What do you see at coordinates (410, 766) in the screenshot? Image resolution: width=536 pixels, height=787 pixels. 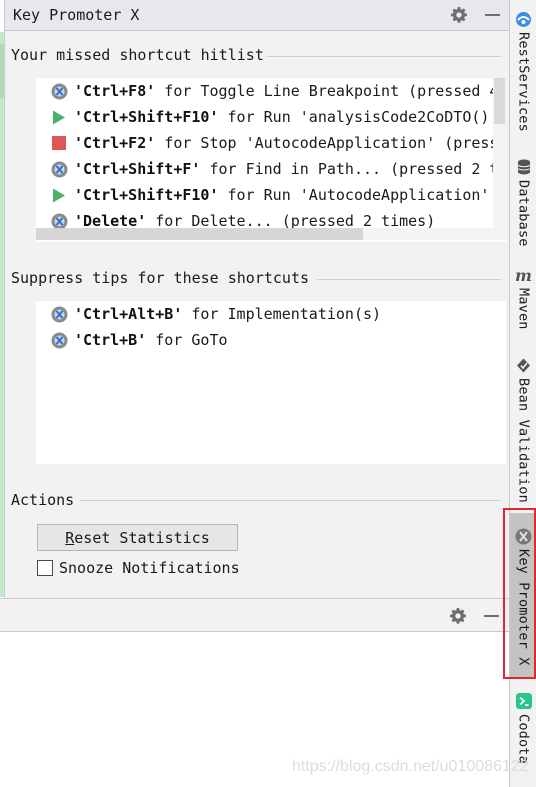 I see `watermark: https://blog.csdn.net/u010086122` at bounding box center [410, 766].